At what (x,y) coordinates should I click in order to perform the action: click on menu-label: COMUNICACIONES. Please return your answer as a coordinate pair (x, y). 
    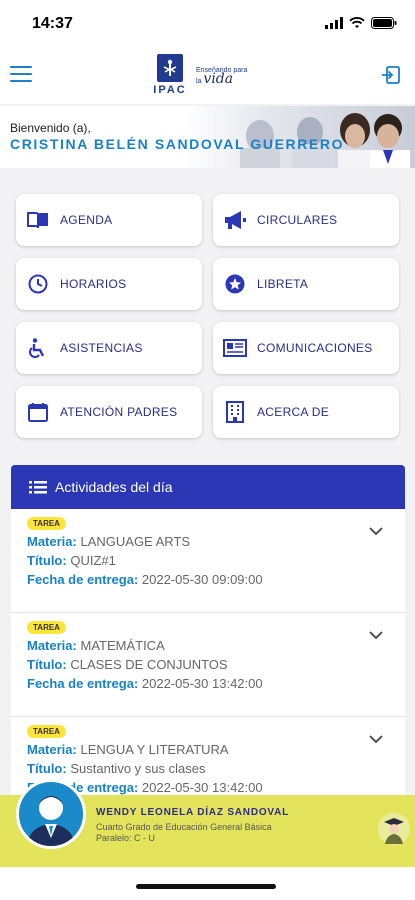
    Looking at the image, I should click on (315, 348).